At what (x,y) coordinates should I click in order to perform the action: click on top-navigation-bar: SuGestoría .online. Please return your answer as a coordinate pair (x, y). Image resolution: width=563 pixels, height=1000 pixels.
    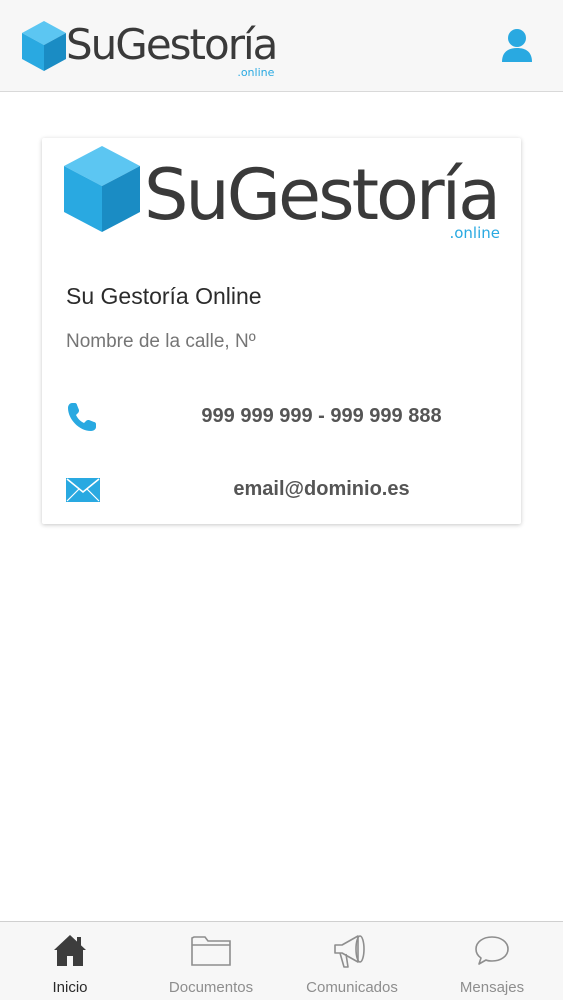
    Looking at the image, I should click on (281, 46).